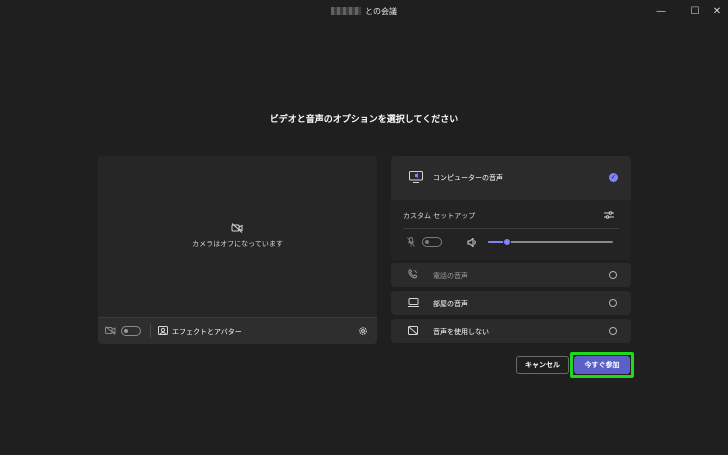 Image resolution: width=728 pixels, height=455 pixels. What do you see at coordinates (613, 331) in the screenshot?
I see `no-audio-radio` at bounding box center [613, 331].